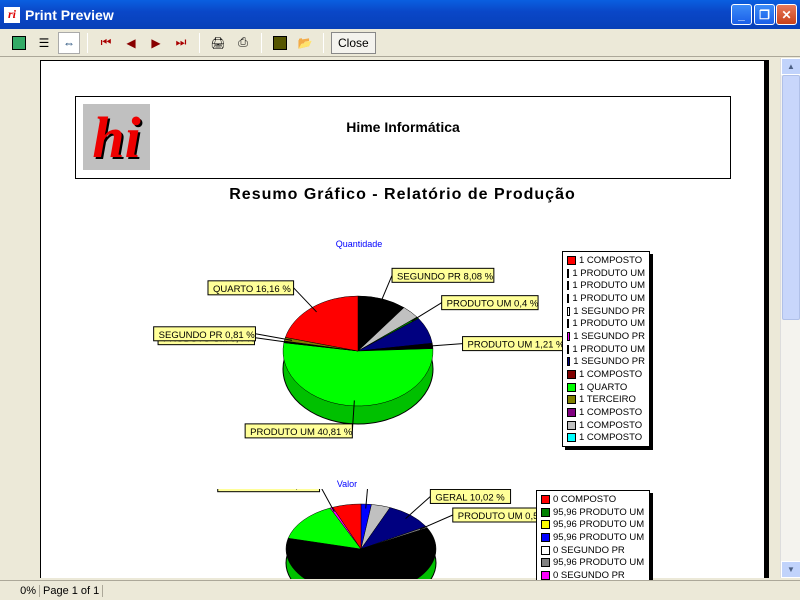 This screenshot has height=600, width=800. I want to click on slice-label: SEGUNDO PR 8,08 %, so click(445, 276).